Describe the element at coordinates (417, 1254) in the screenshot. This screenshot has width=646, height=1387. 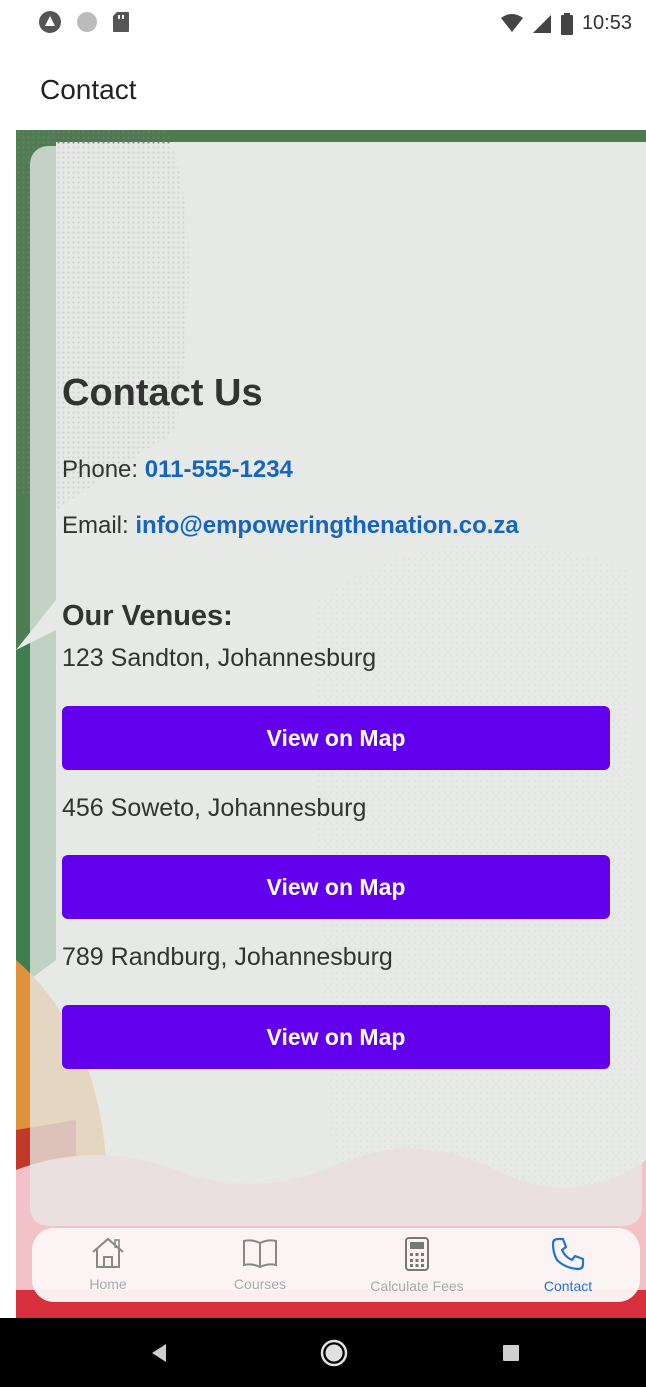
I see `calculator-icon` at that location.